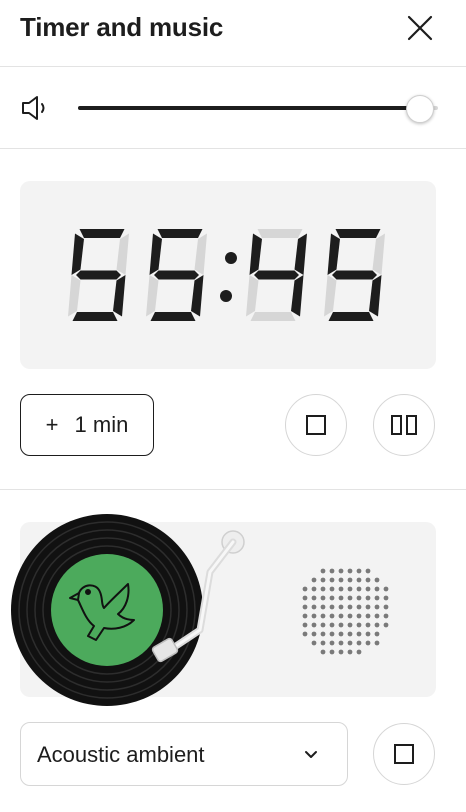 The image size is (466, 812). What do you see at coordinates (420, 109) in the screenshot?
I see `volume-slider-thumb` at bounding box center [420, 109].